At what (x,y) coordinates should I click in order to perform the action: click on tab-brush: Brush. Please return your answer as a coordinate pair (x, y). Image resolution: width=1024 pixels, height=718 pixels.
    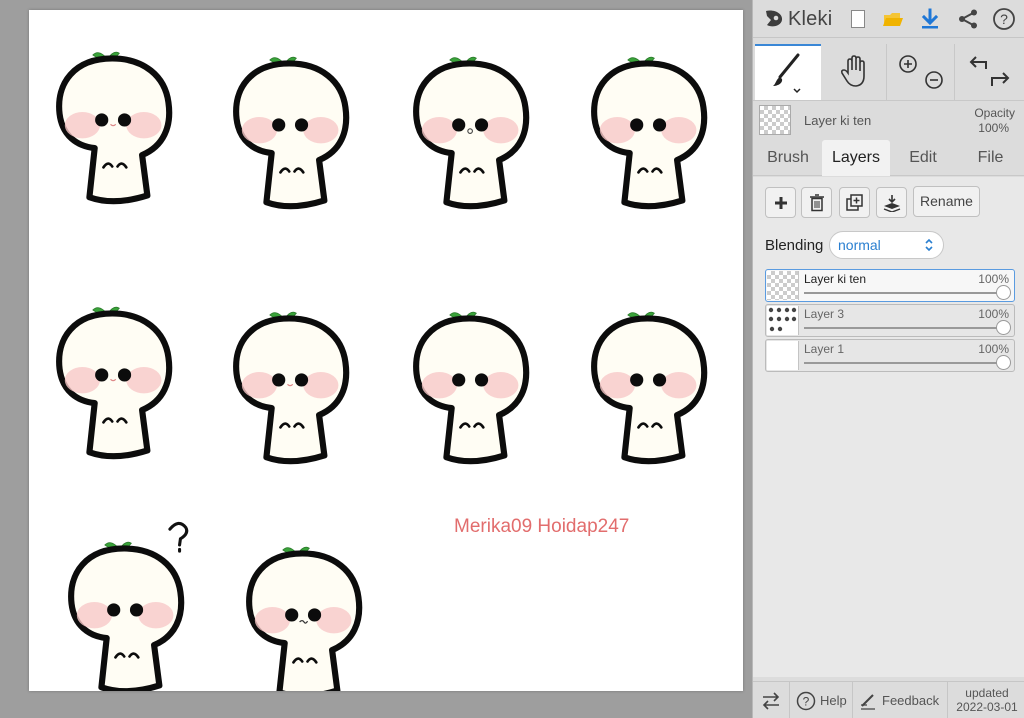
    Looking at the image, I should click on (788, 158).